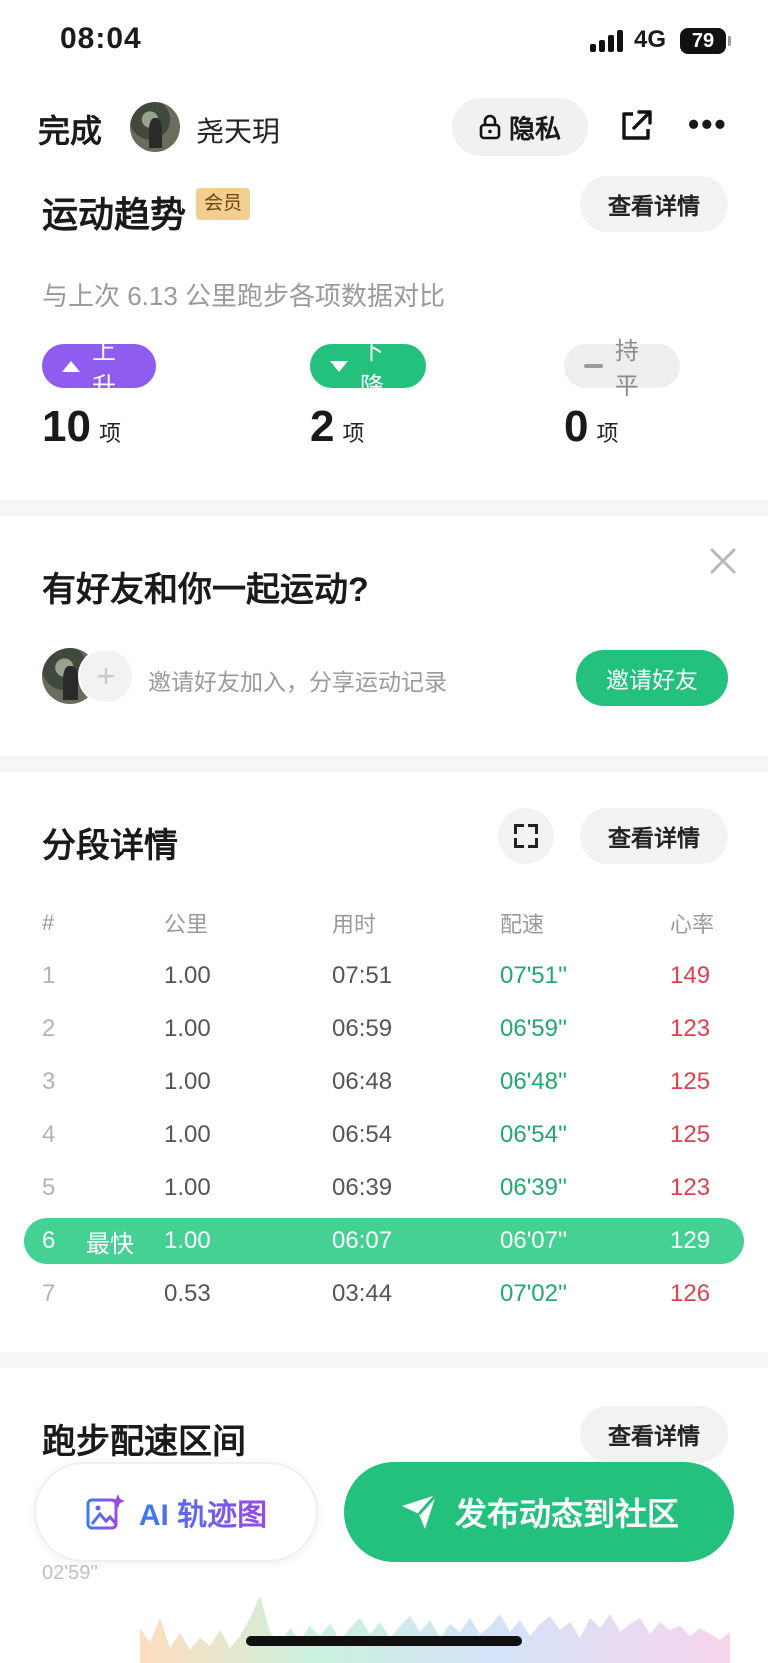 This screenshot has width=768, height=1663. I want to click on trend-title: 运动趋势, so click(114, 214).